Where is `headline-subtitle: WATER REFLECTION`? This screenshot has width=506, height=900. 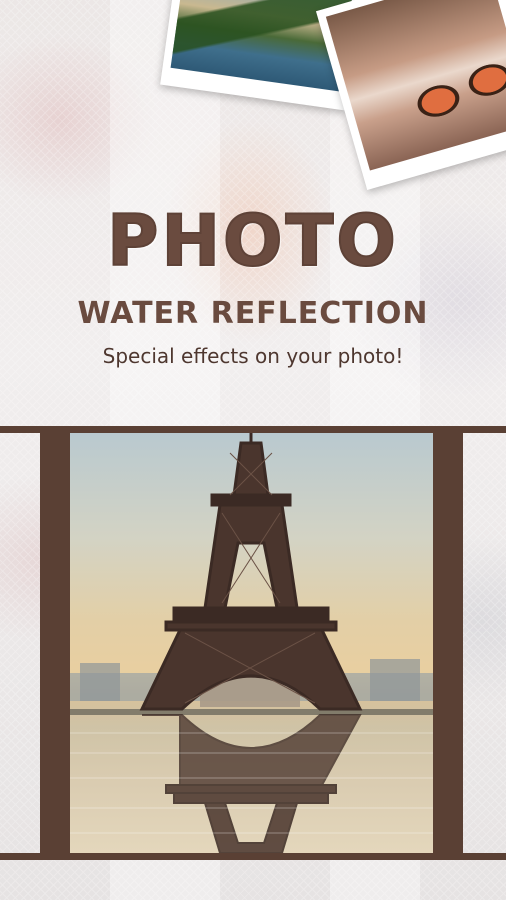 headline-subtitle: WATER REFLECTION is located at coordinates (253, 313).